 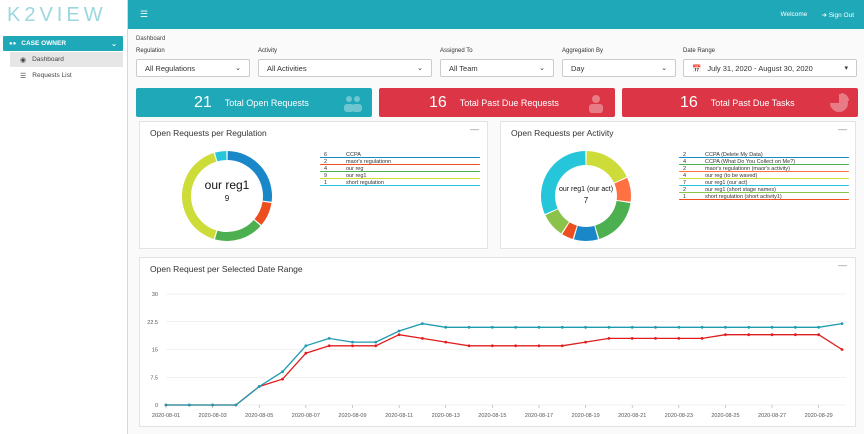 I want to click on legend-item: 2 maor's regulationn, so click(x=400, y=161).